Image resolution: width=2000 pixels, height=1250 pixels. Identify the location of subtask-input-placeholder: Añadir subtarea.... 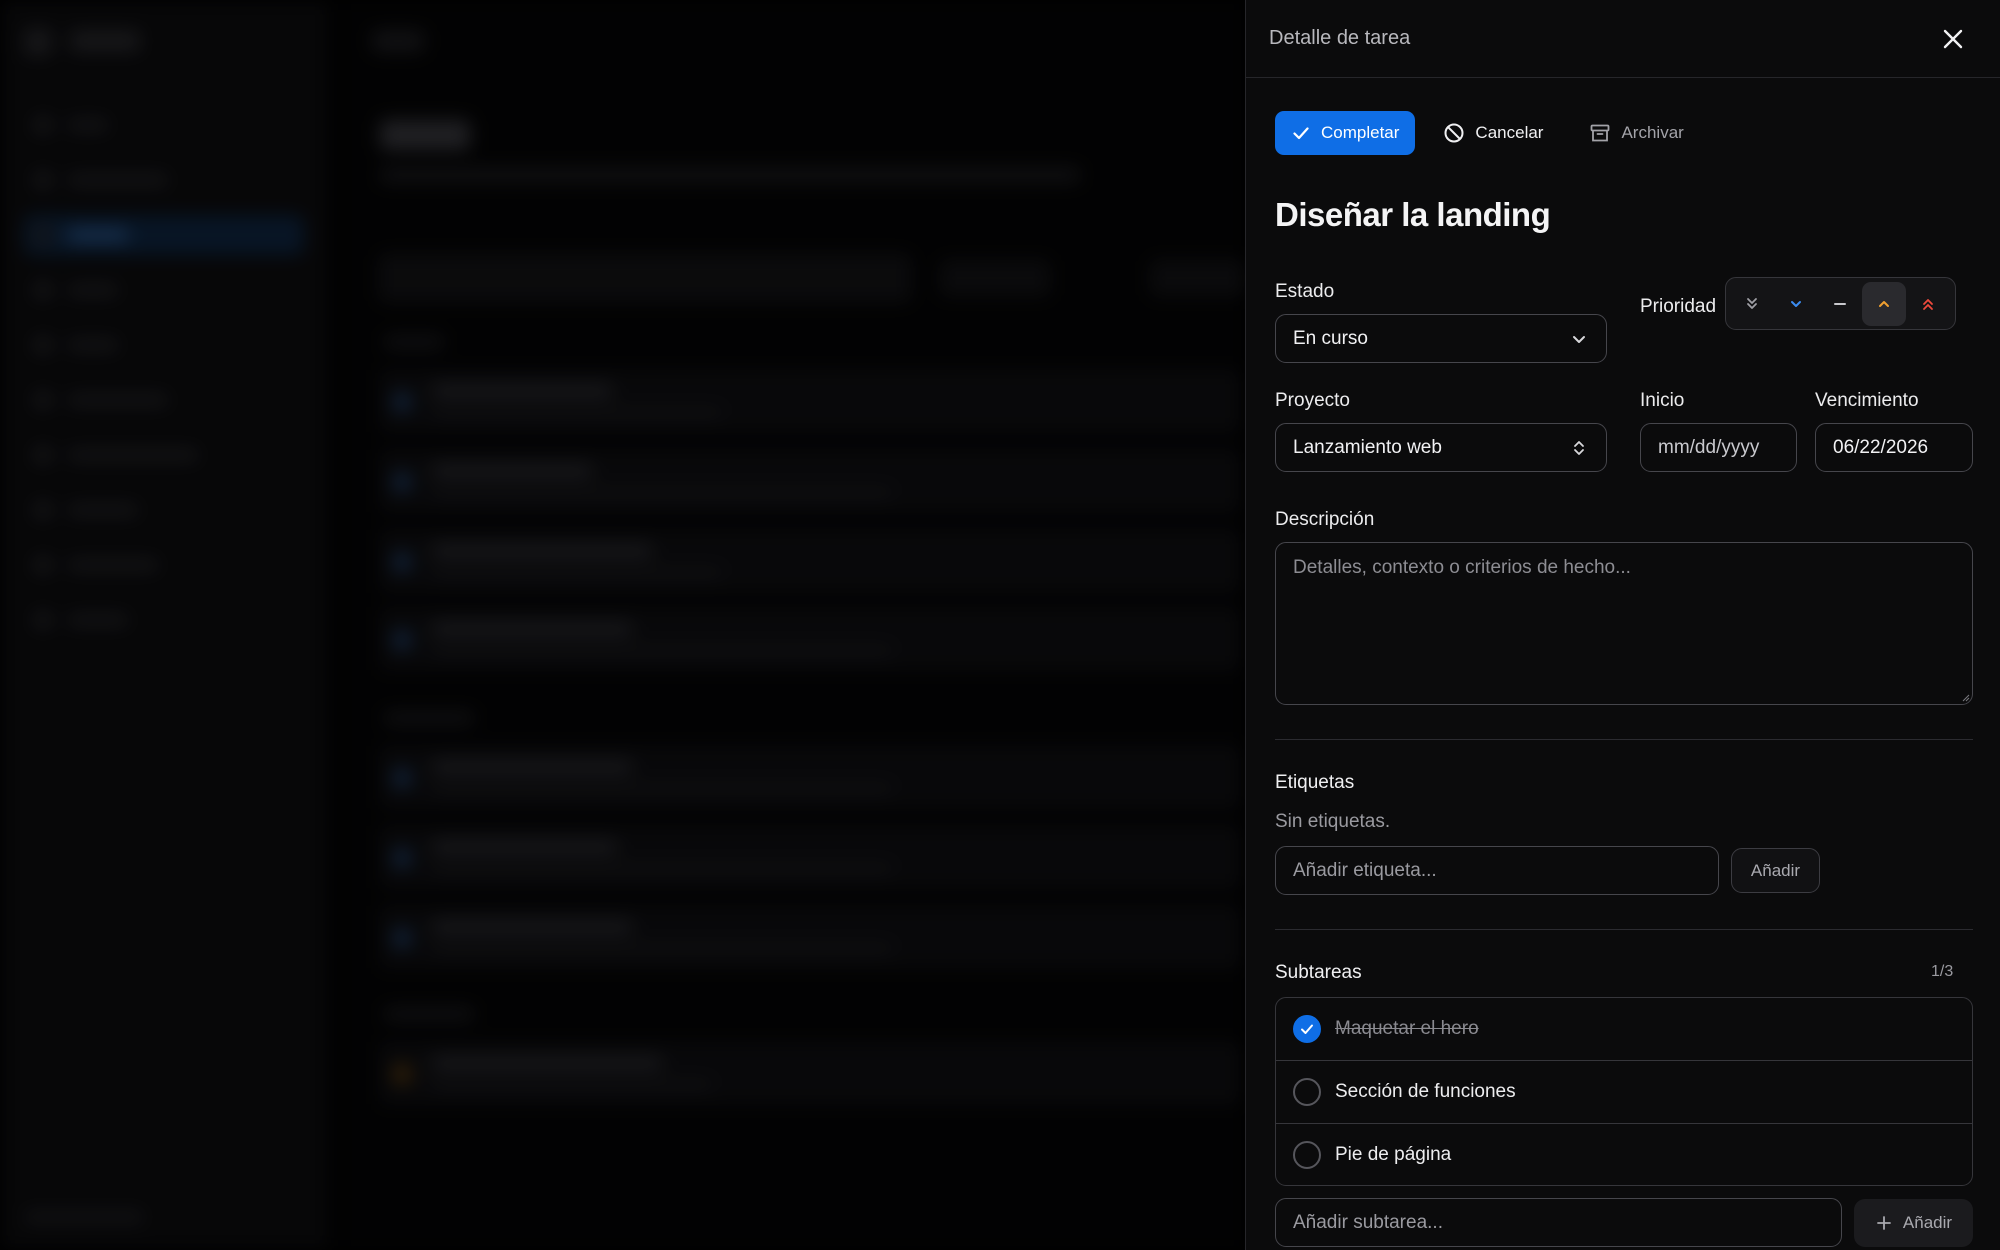
(1368, 1222).